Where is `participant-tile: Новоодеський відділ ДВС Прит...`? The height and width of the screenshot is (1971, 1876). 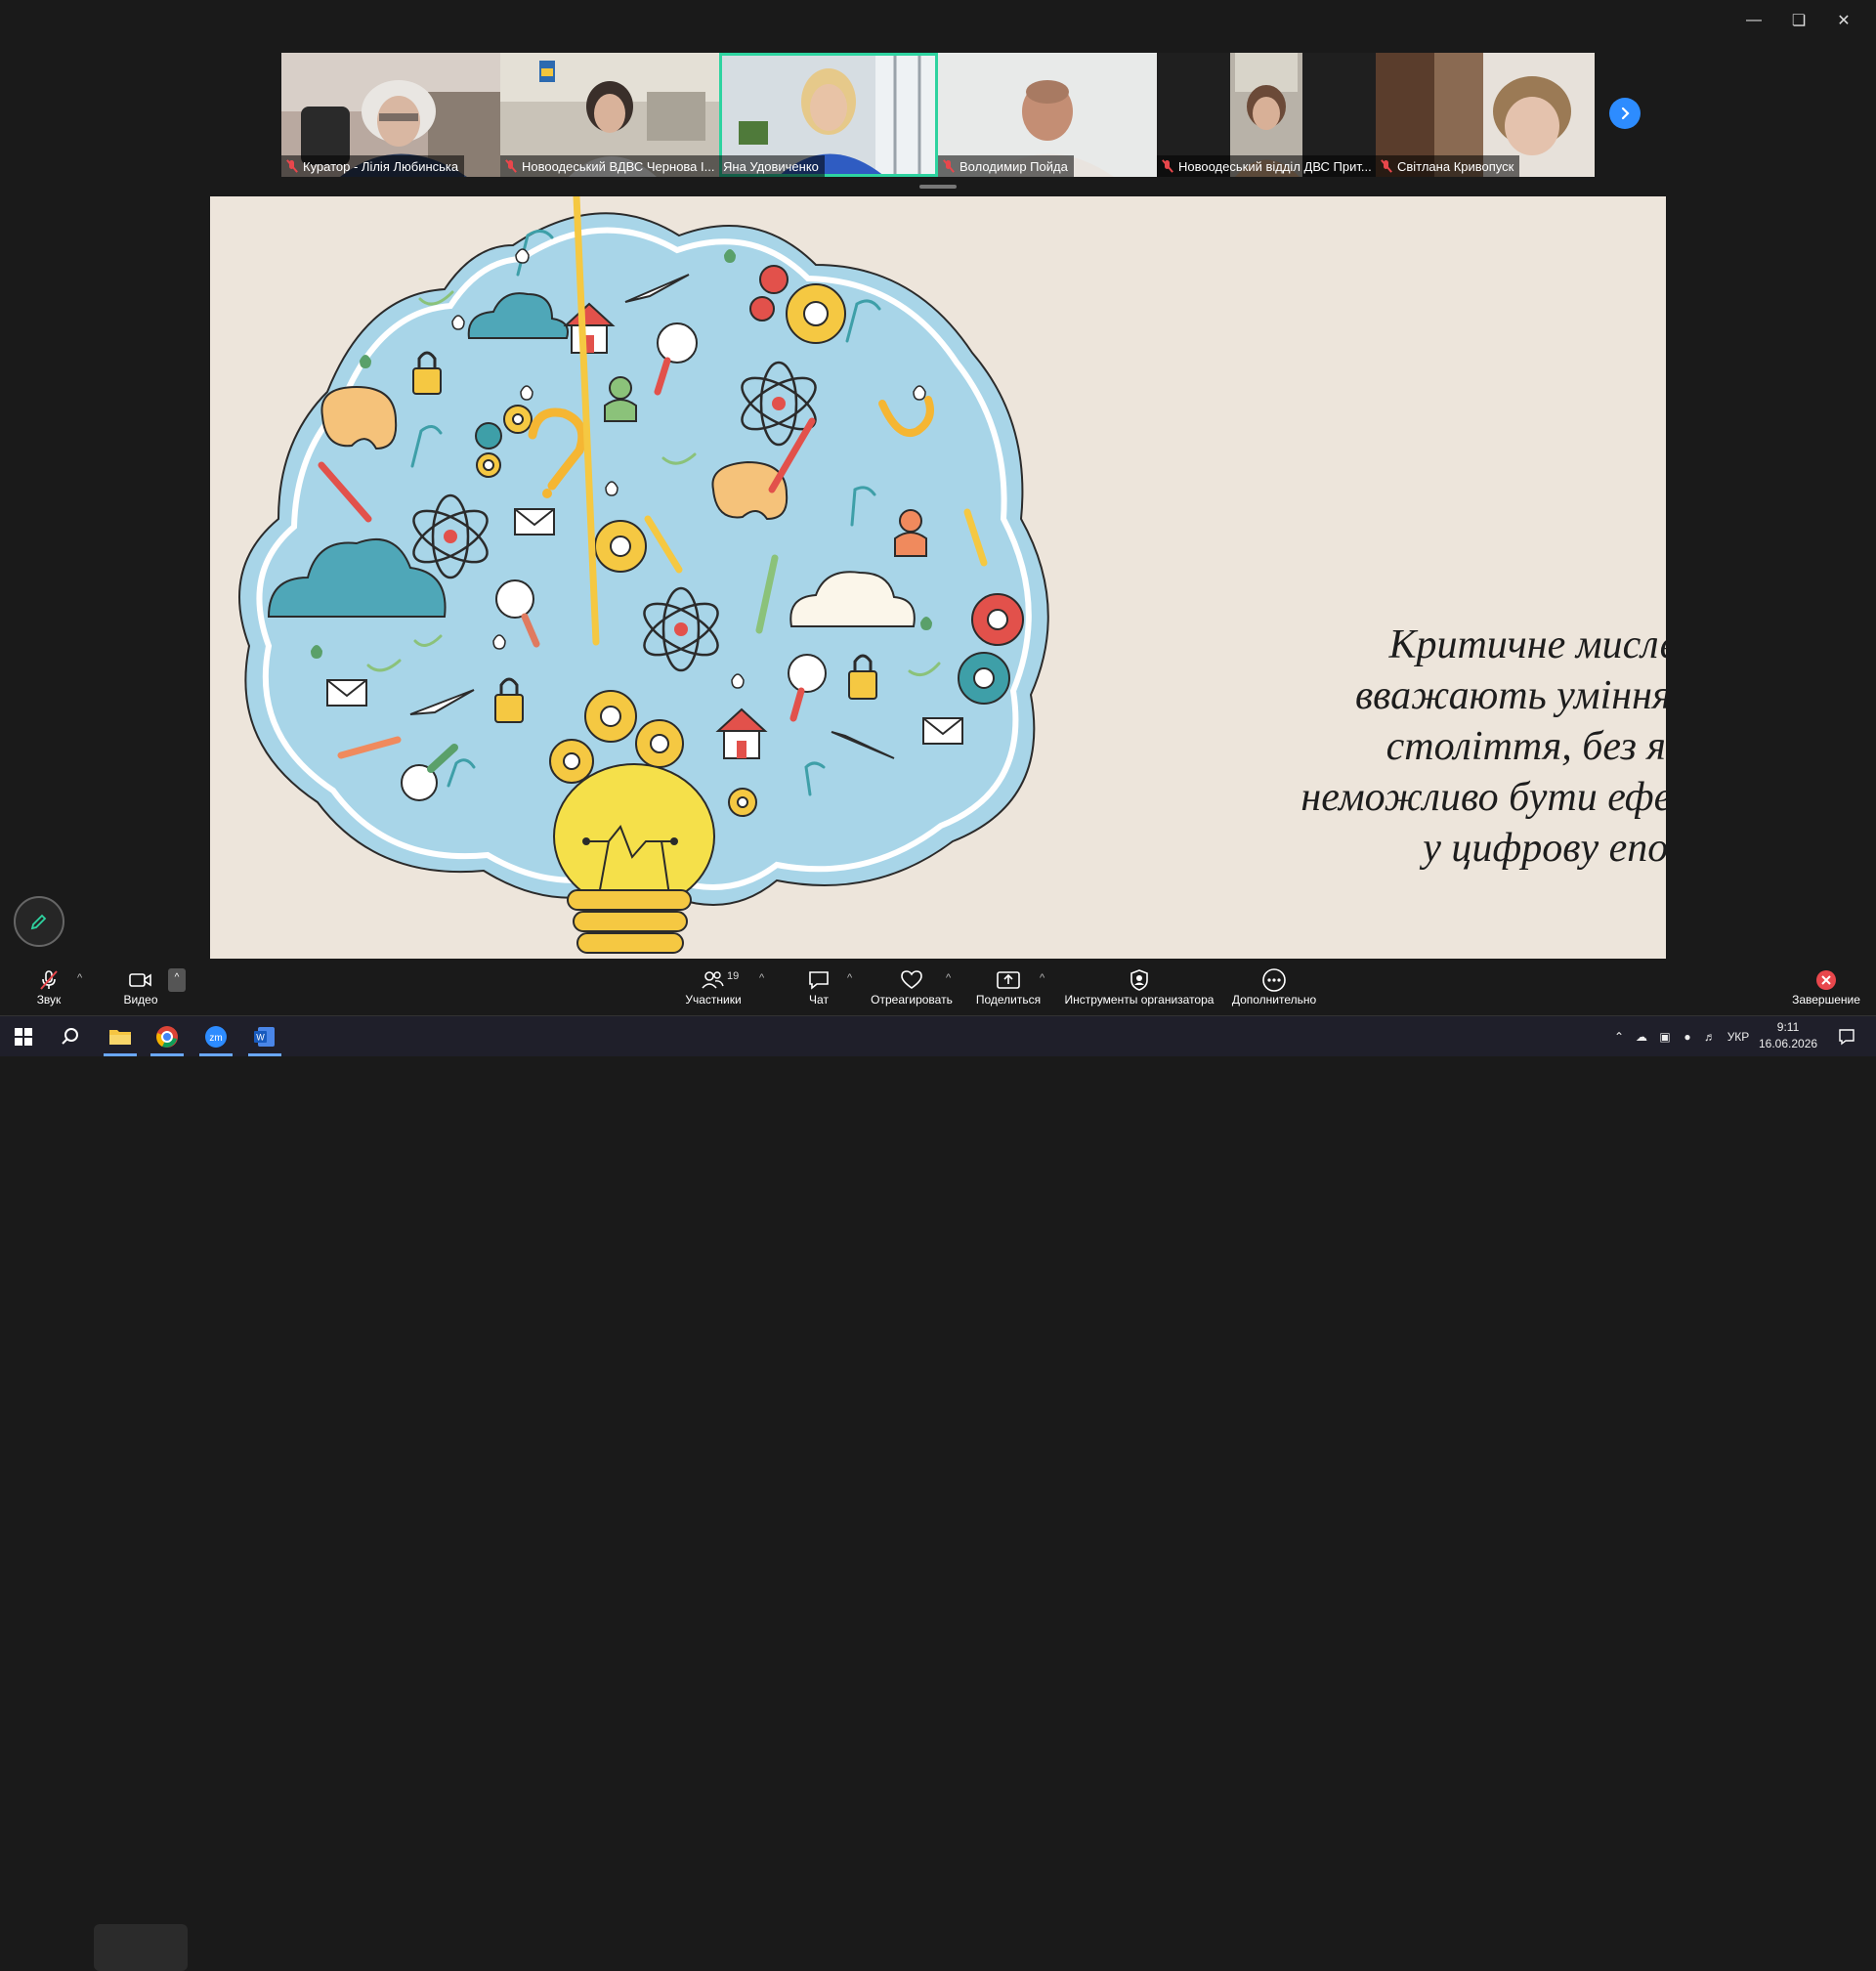 participant-tile: Новоодеський відділ ДВС Прит... is located at coordinates (1266, 115).